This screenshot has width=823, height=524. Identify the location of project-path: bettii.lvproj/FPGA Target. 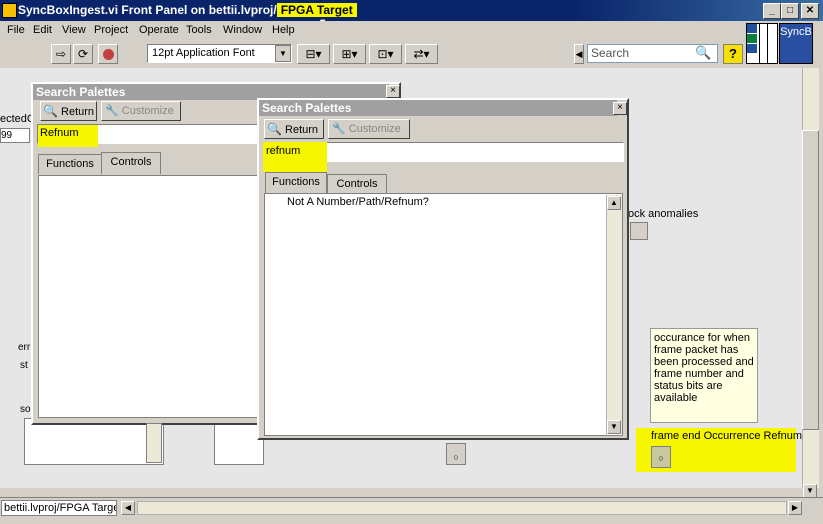
(59, 508).